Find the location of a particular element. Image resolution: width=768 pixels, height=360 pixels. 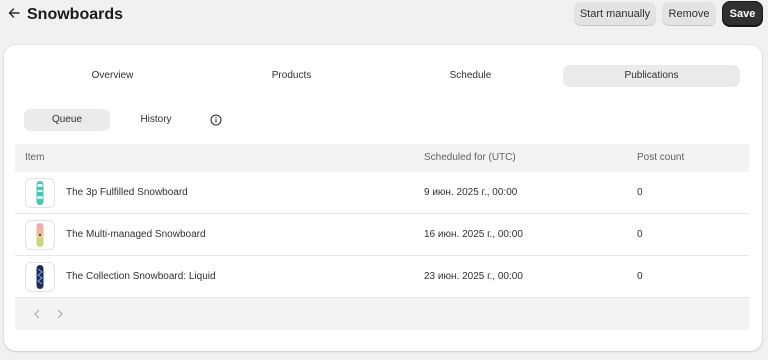

start-manually-button: Start manually is located at coordinates (615, 14).